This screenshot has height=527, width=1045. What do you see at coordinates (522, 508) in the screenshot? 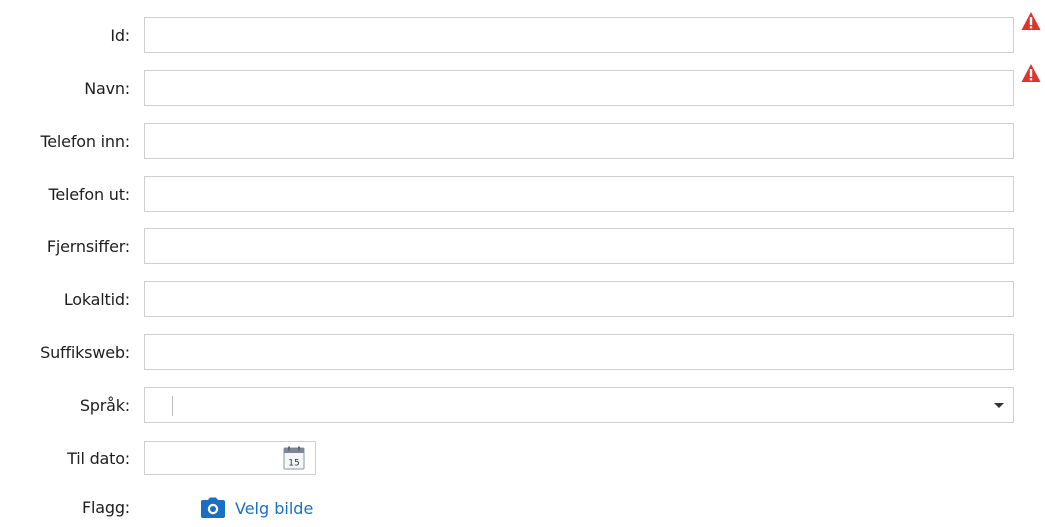
I see `form-row-flag: Flagg: Velg bilde` at bounding box center [522, 508].